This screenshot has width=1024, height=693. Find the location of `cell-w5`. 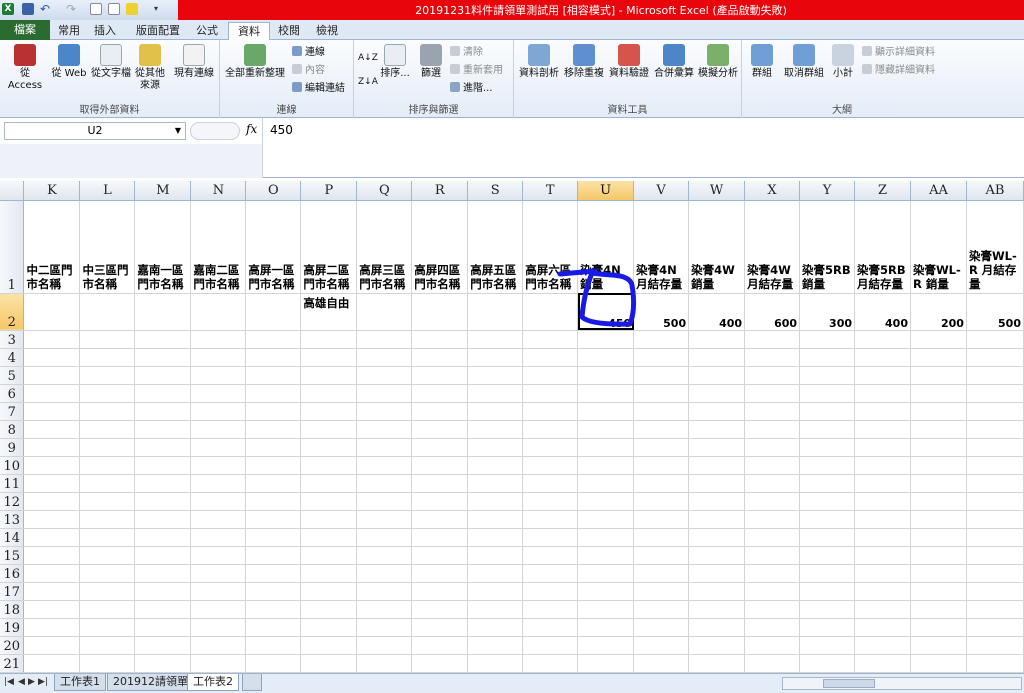

cell-w5 is located at coordinates (717, 375).